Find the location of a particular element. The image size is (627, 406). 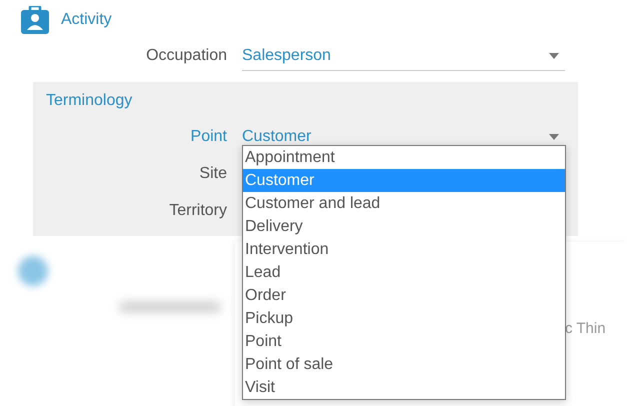

field-label: Territory is located at coordinates (197, 211).